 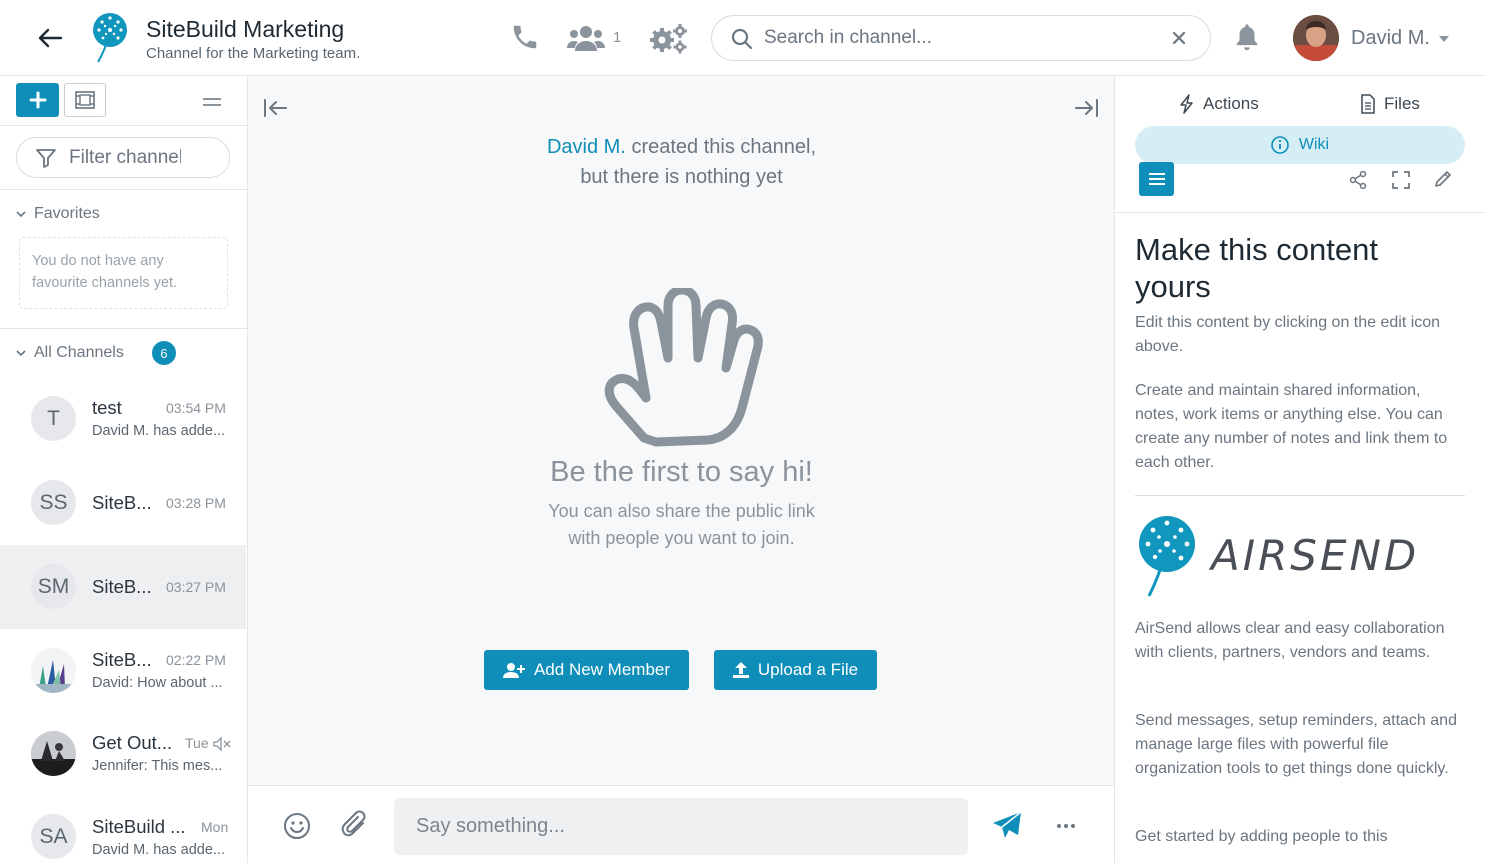 What do you see at coordinates (808, 669) in the screenshot?
I see `upload-file-label: Upload a File` at bounding box center [808, 669].